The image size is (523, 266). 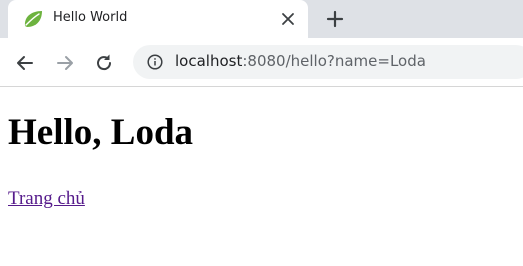 What do you see at coordinates (33, 19) in the screenshot?
I see `spring-leaf-icon` at bounding box center [33, 19].